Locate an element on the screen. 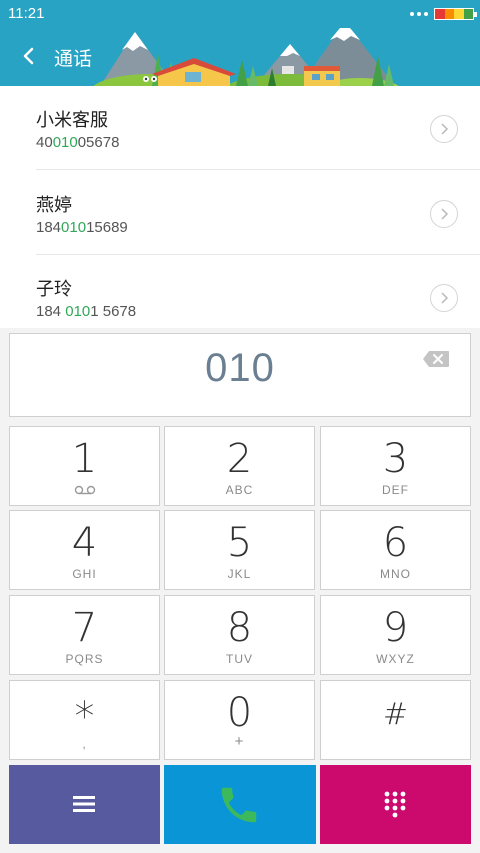  key-digit: 4 is located at coordinates (84, 543).